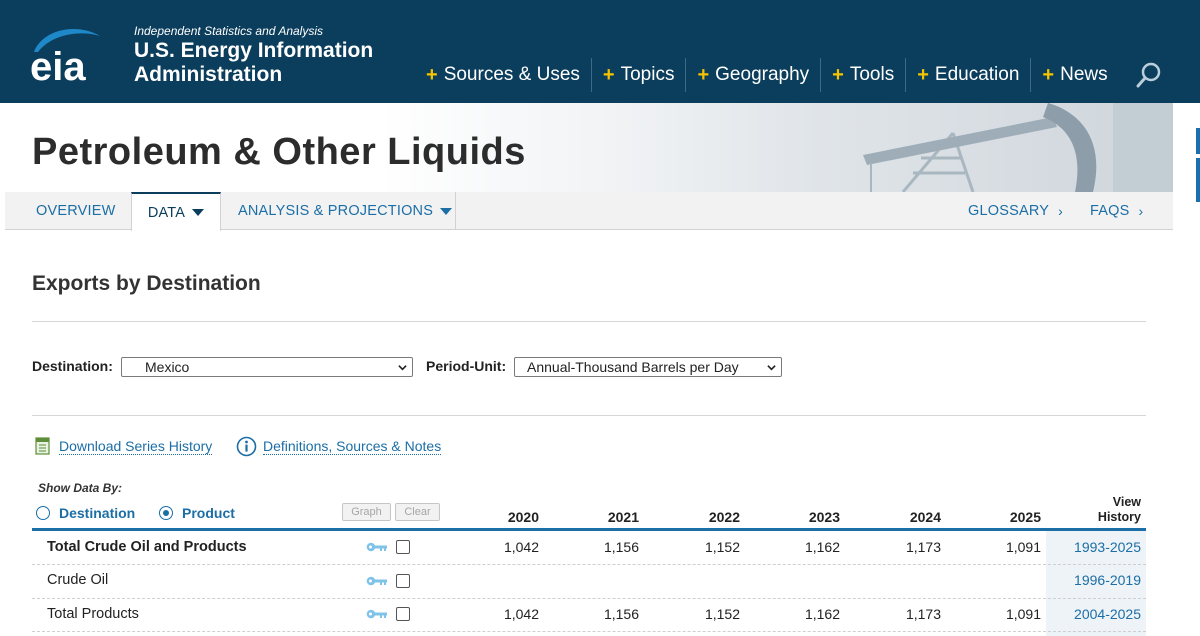 Image resolution: width=1200 pixels, height=636 pixels. What do you see at coordinates (1095, 547) in the screenshot?
I see `view-history-link: 1993-2025` at bounding box center [1095, 547].